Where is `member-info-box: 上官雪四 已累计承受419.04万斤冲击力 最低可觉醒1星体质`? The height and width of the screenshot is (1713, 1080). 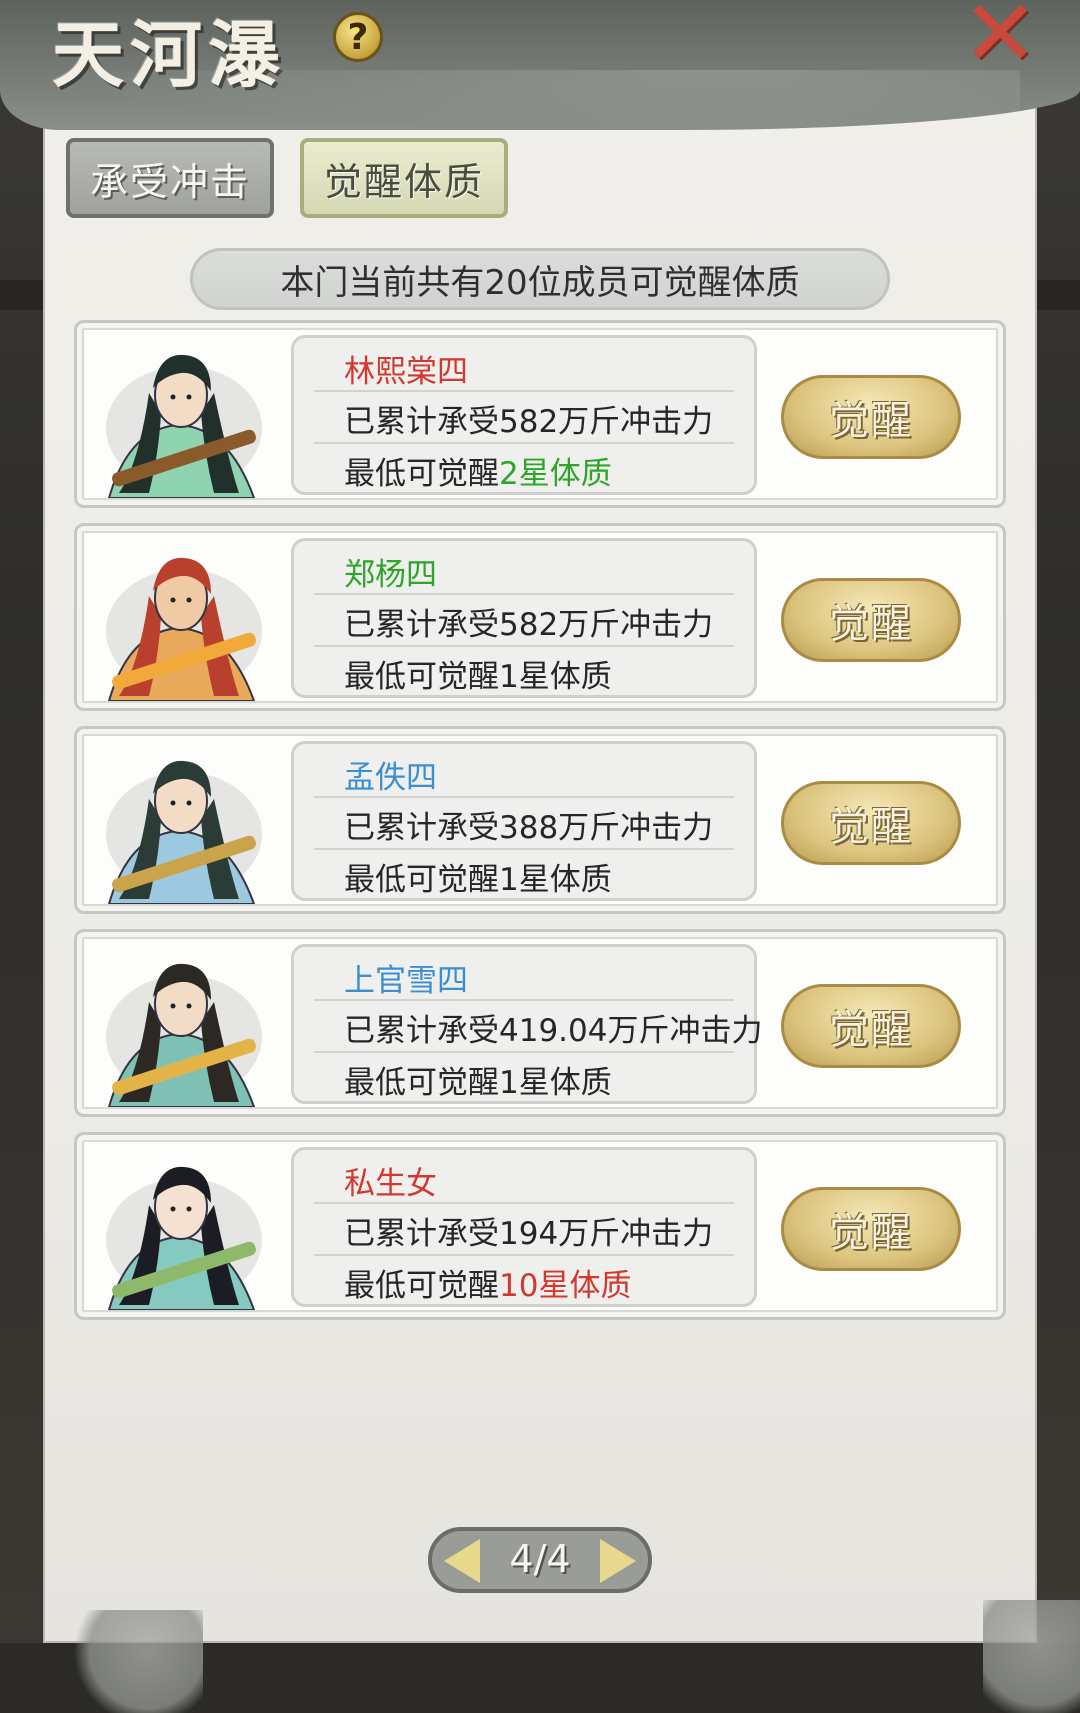
member-info-box: 上官雪四 已累计承受419.04万斤冲击力 最低可觉醒1星体质 is located at coordinates (526, 1024).